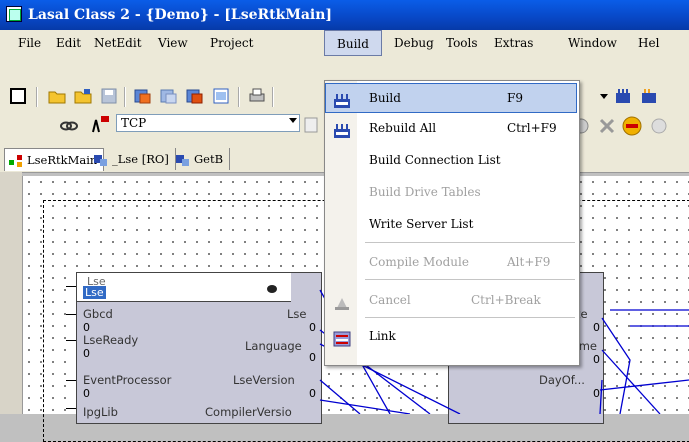 The image size is (689, 442). What do you see at coordinates (451, 98) in the screenshot?
I see `menu-item-build: Build F9` at bounding box center [451, 98].